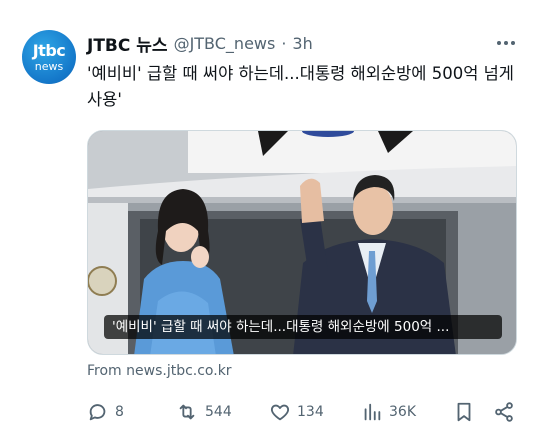  I want to click on link-source: From news.jtbc.co.kr, so click(159, 371).